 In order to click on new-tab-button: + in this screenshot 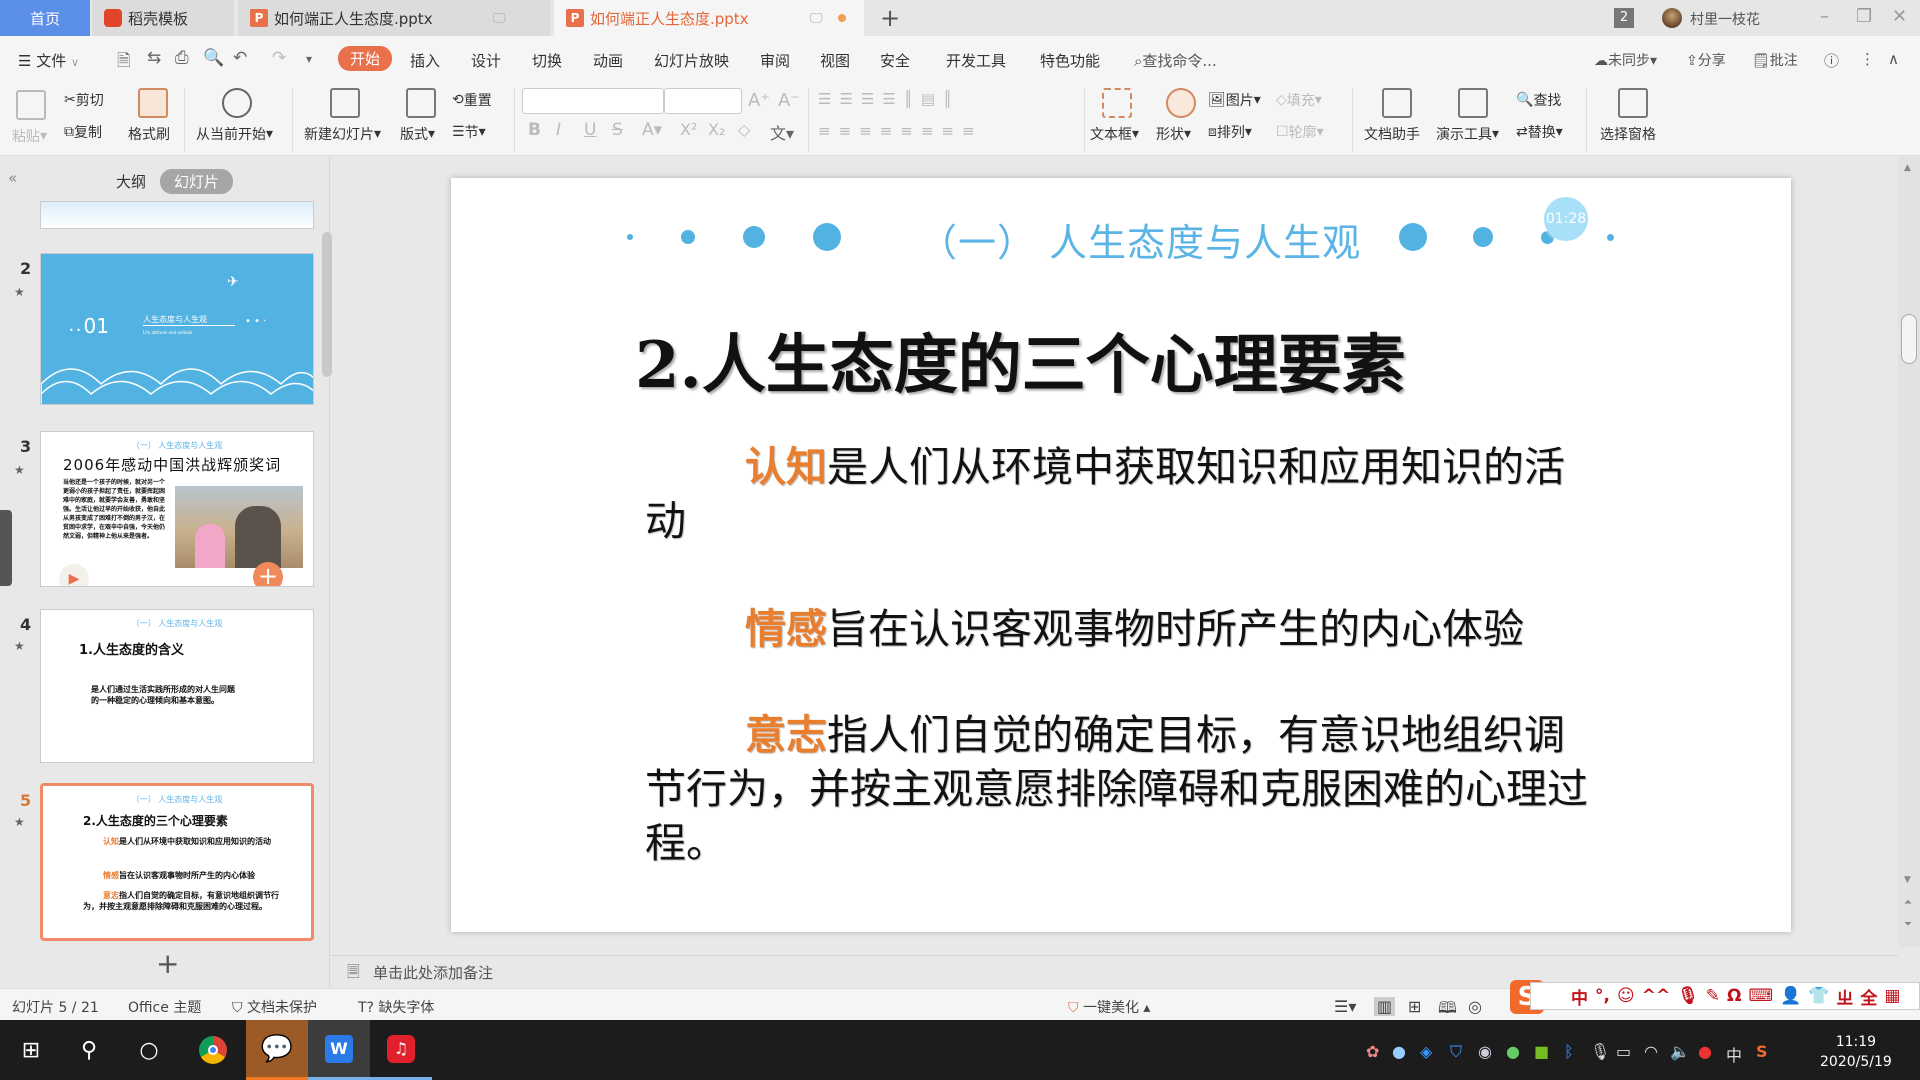, I will do `click(890, 18)`.